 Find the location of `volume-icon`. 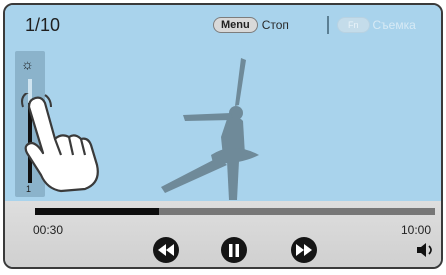

volume-icon is located at coordinates (424, 250).